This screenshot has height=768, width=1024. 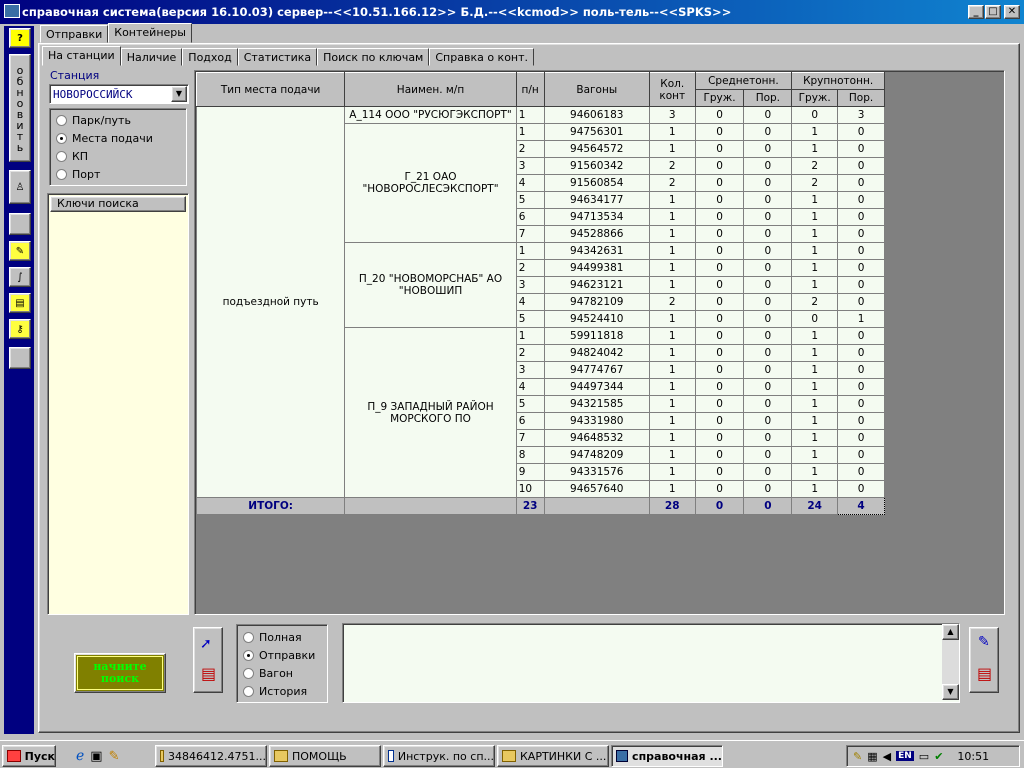 What do you see at coordinates (973, 756) in the screenshot?
I see `clock: 10:51` at bounding box center [973, 756].